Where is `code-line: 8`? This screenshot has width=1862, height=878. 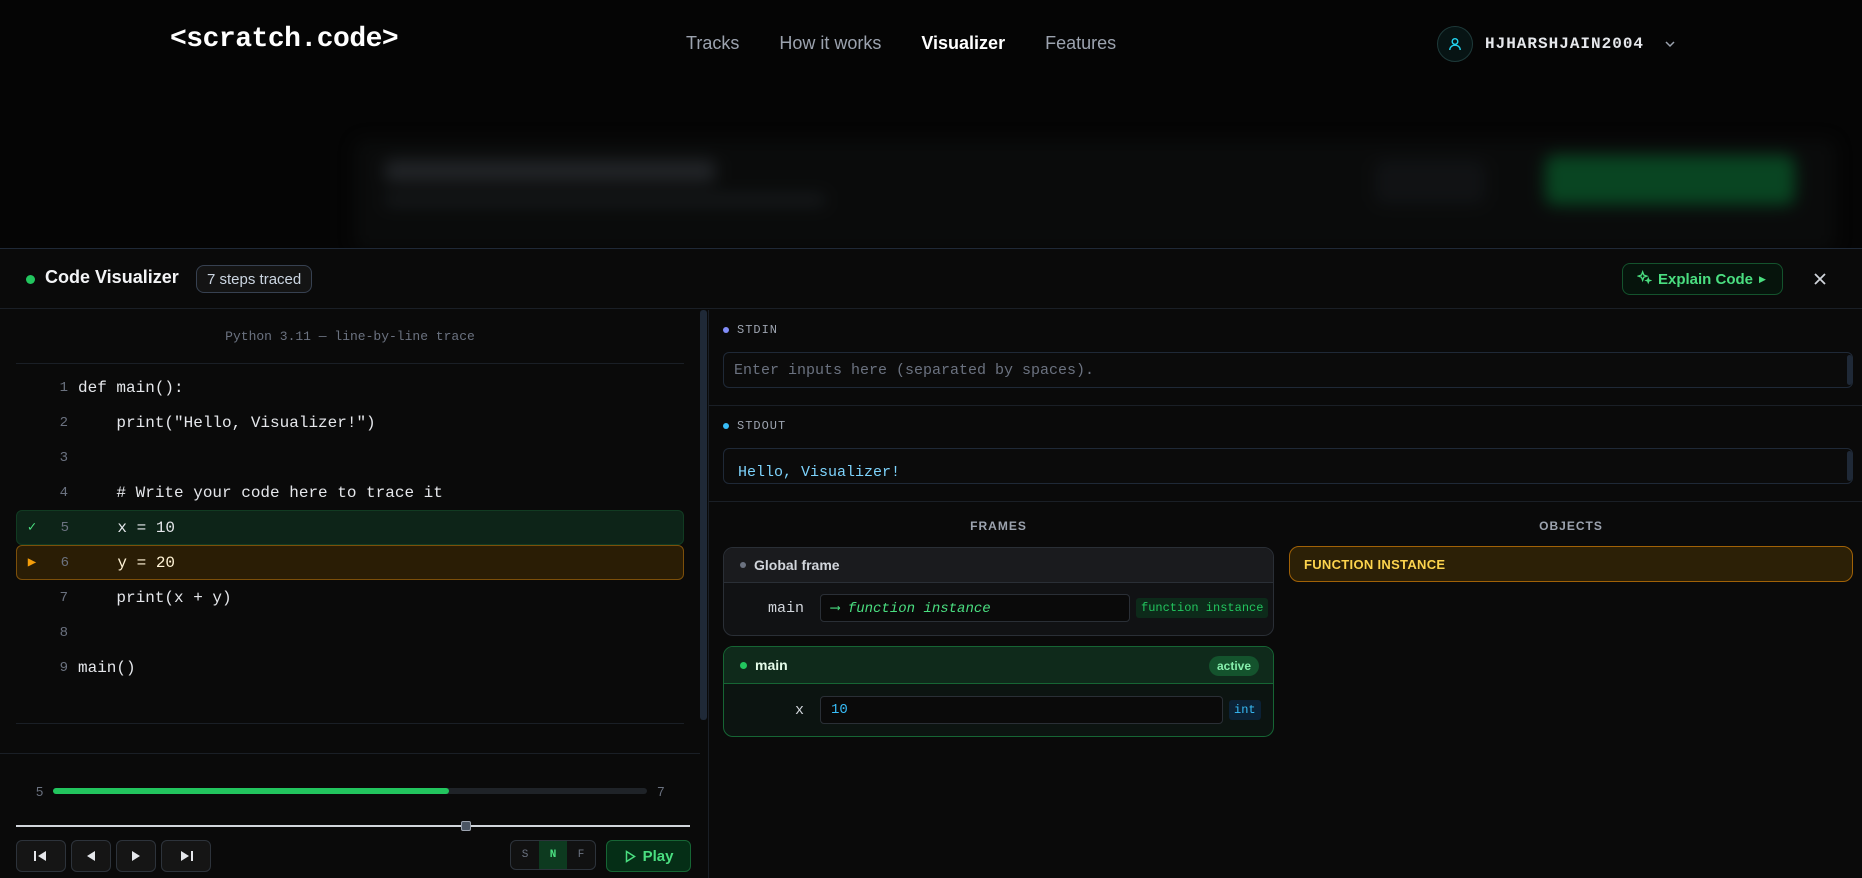
code-line: 8 is located at coordinates (350, 632).